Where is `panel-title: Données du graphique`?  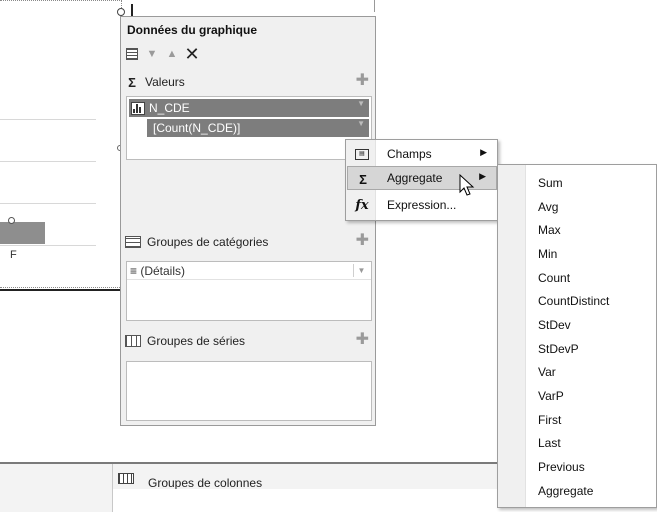 panel-title: Données du graphique is located at coordinates (192, 30).